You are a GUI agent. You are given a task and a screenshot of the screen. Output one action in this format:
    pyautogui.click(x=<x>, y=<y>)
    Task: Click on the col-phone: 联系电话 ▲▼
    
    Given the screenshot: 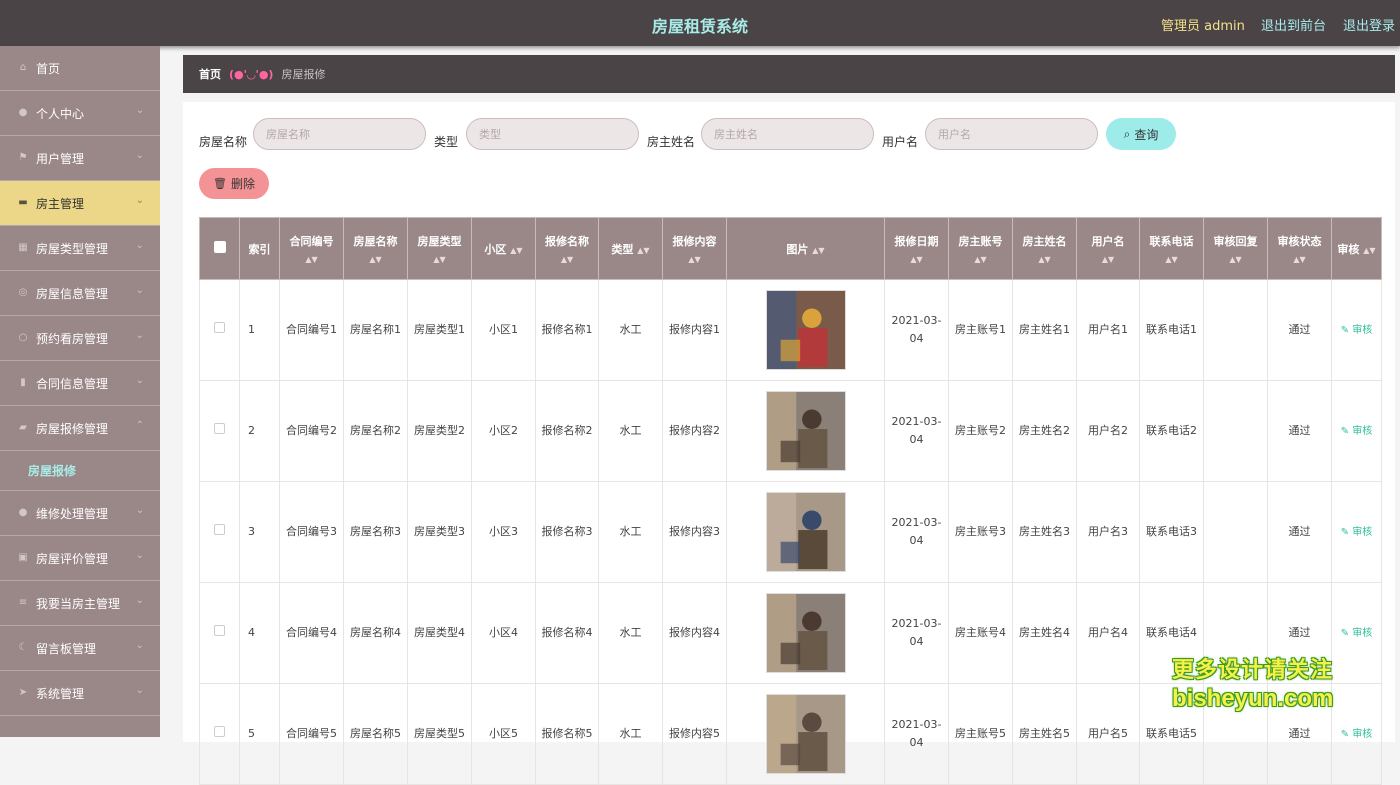 What is the action you would take?
    pyautogui.click(x=1171, y=248)
    